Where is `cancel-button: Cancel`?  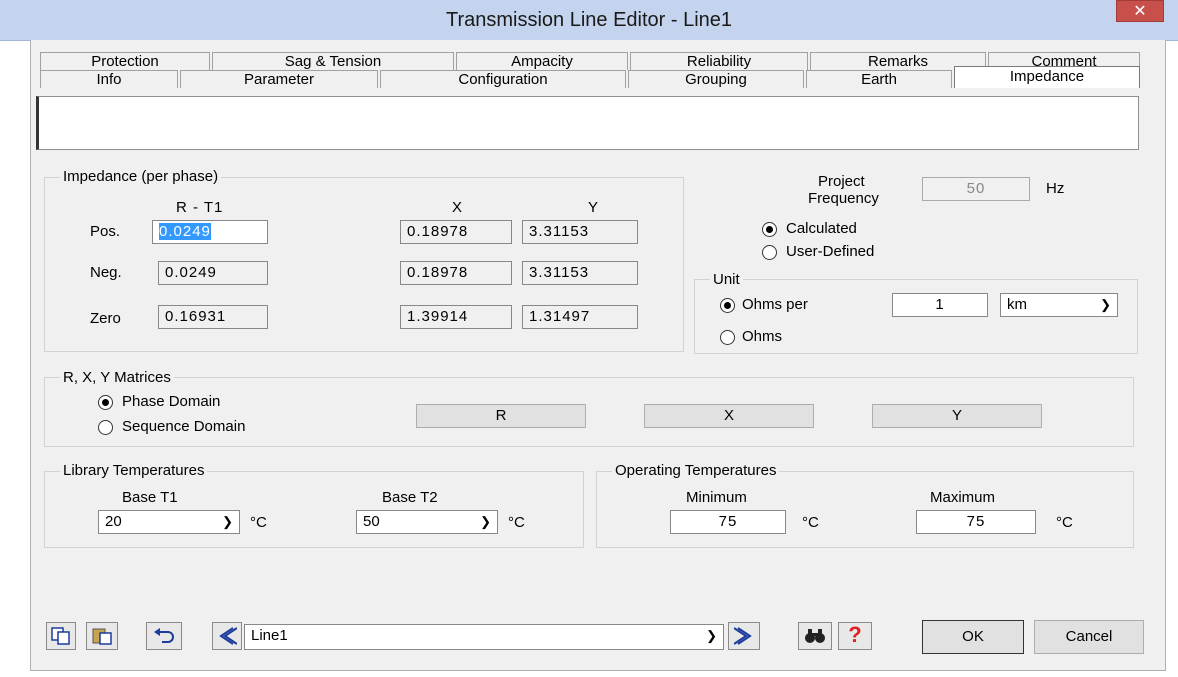 cancel-button: Cancel is located at coordinates (1089, 637).